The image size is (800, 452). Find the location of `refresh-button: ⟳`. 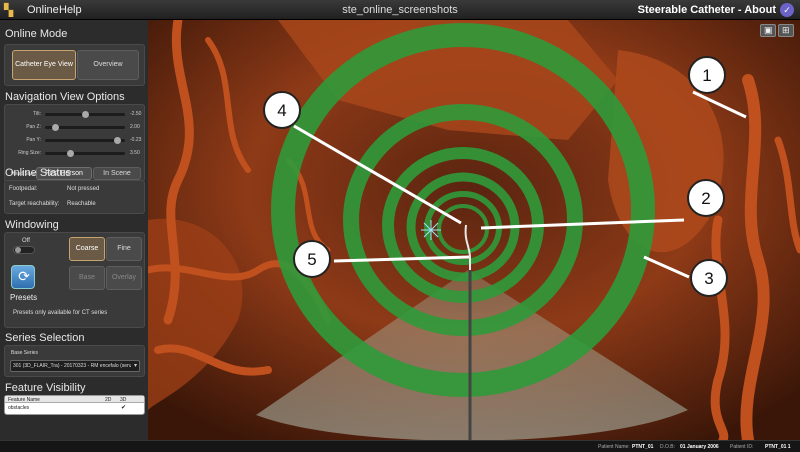

refresh-button: ⟳ is located at coordinates (23, 277).